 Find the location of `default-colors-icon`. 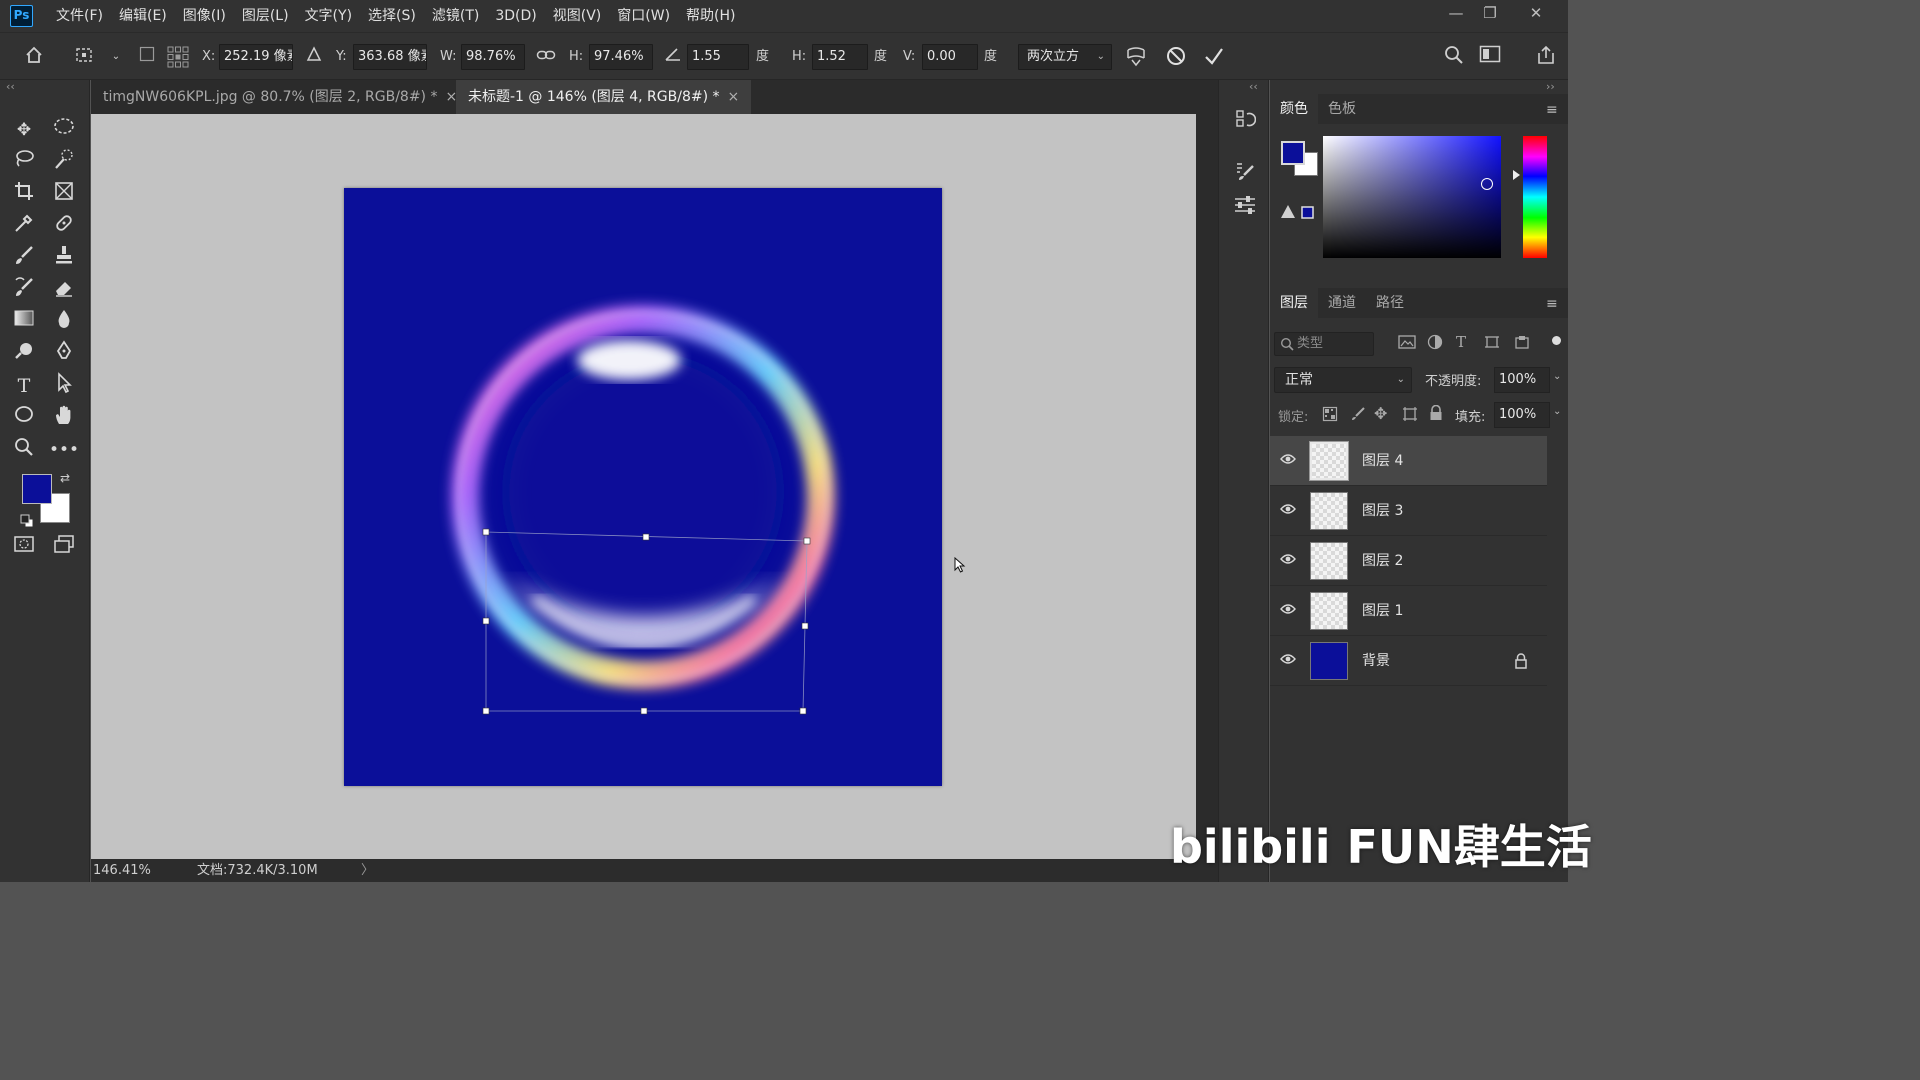

default-colors-icon is located at coordinates (27, 521).